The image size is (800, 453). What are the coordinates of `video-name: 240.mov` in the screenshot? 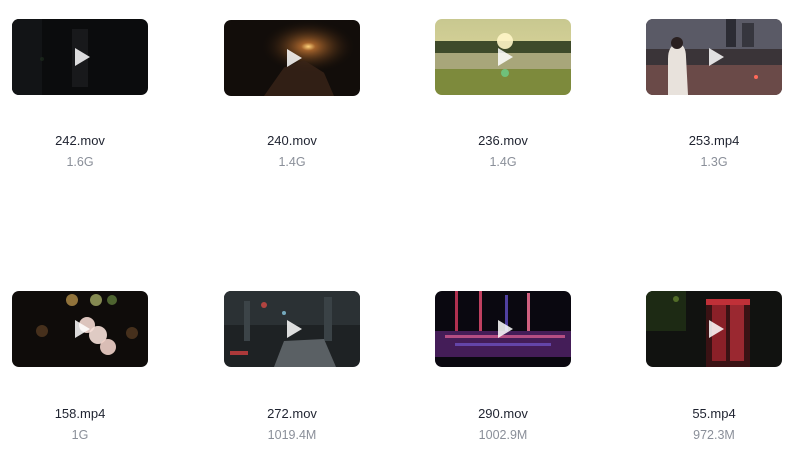 It's located at (292, 140).